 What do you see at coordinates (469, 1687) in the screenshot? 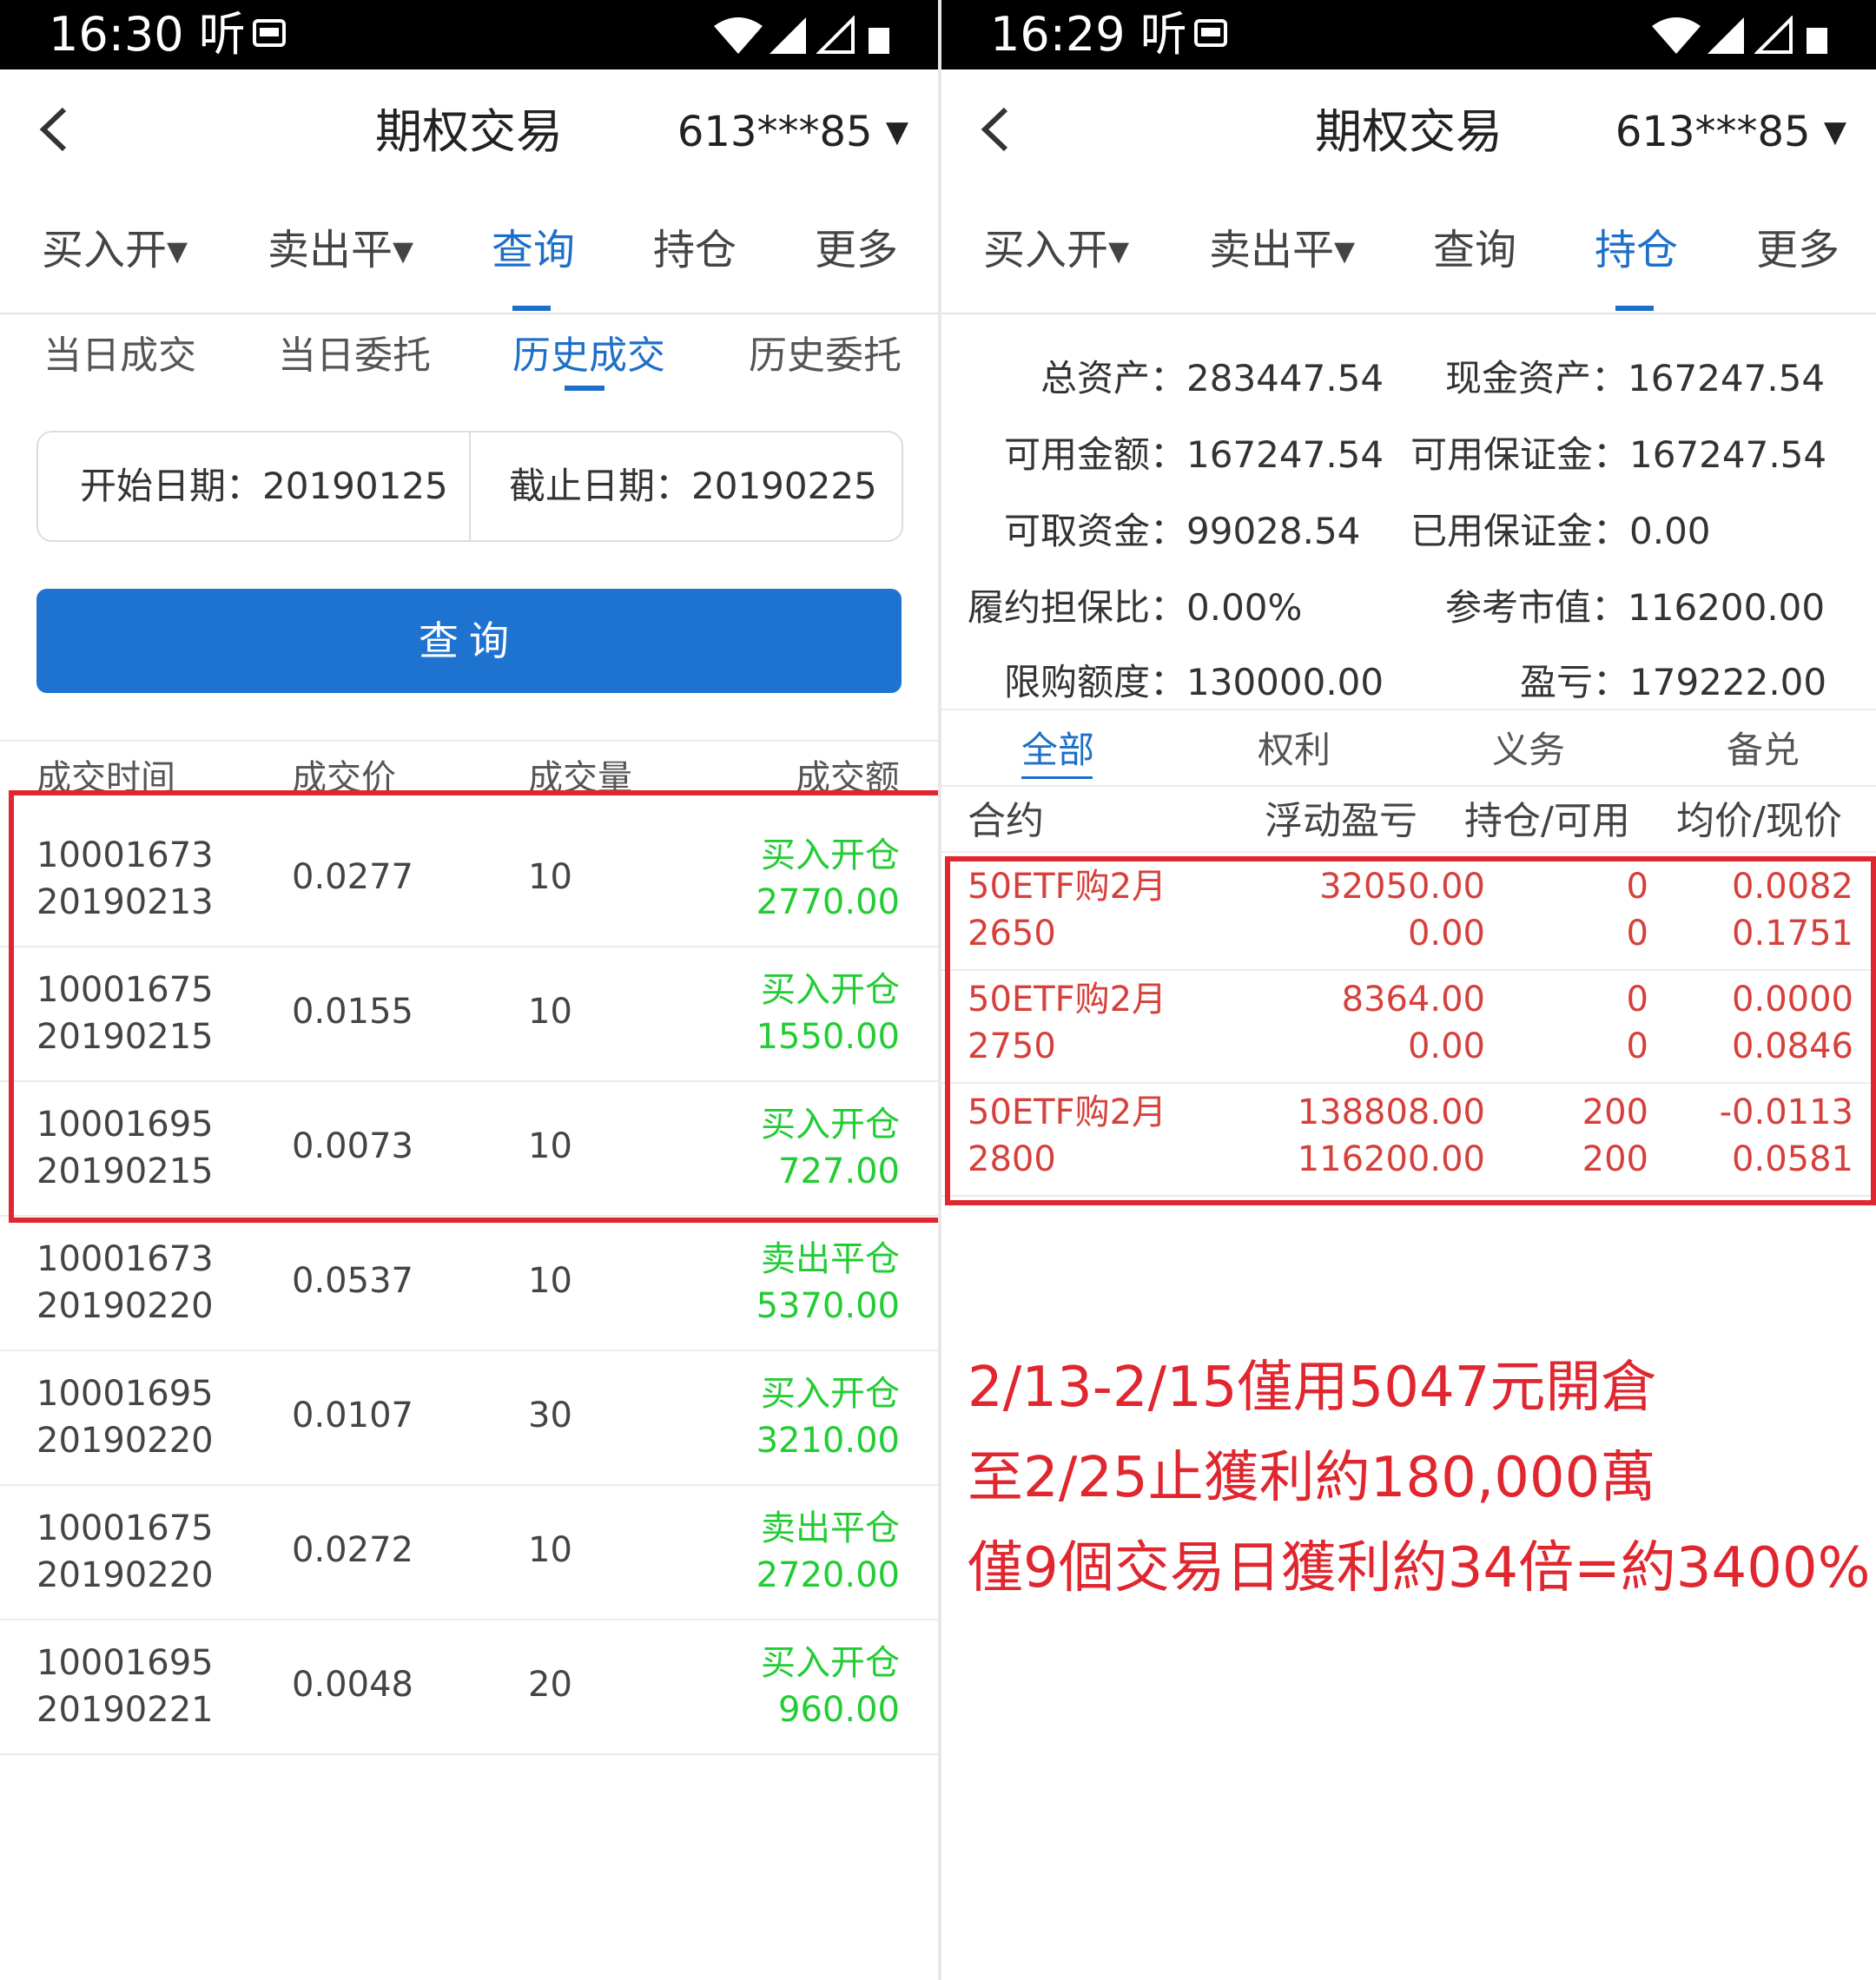
I see `table-row: 10001695 20190221 0.0048 20 买入开仓 960.00` at bounding box center [469, 1687].